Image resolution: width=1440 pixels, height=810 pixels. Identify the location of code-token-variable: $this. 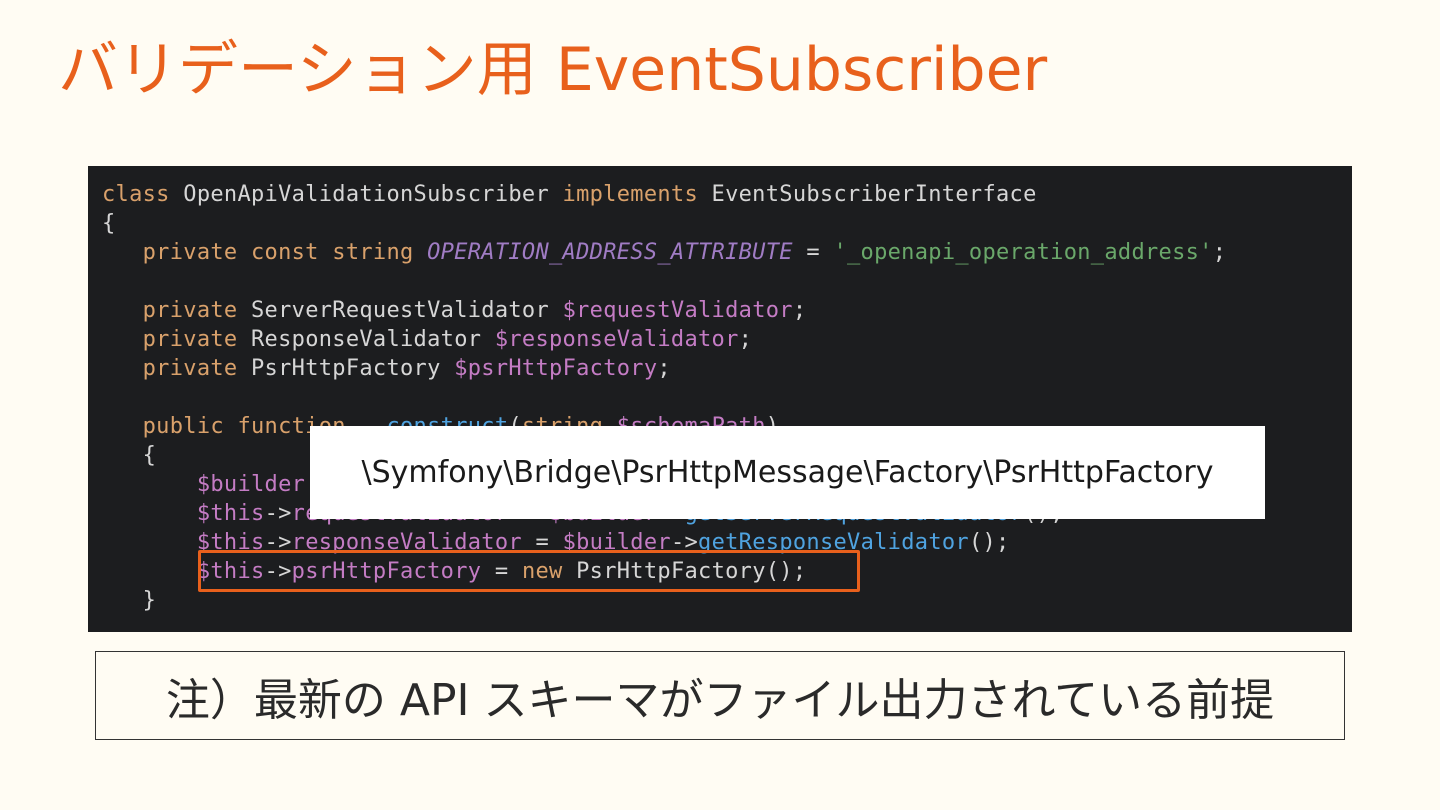
(230, 513).